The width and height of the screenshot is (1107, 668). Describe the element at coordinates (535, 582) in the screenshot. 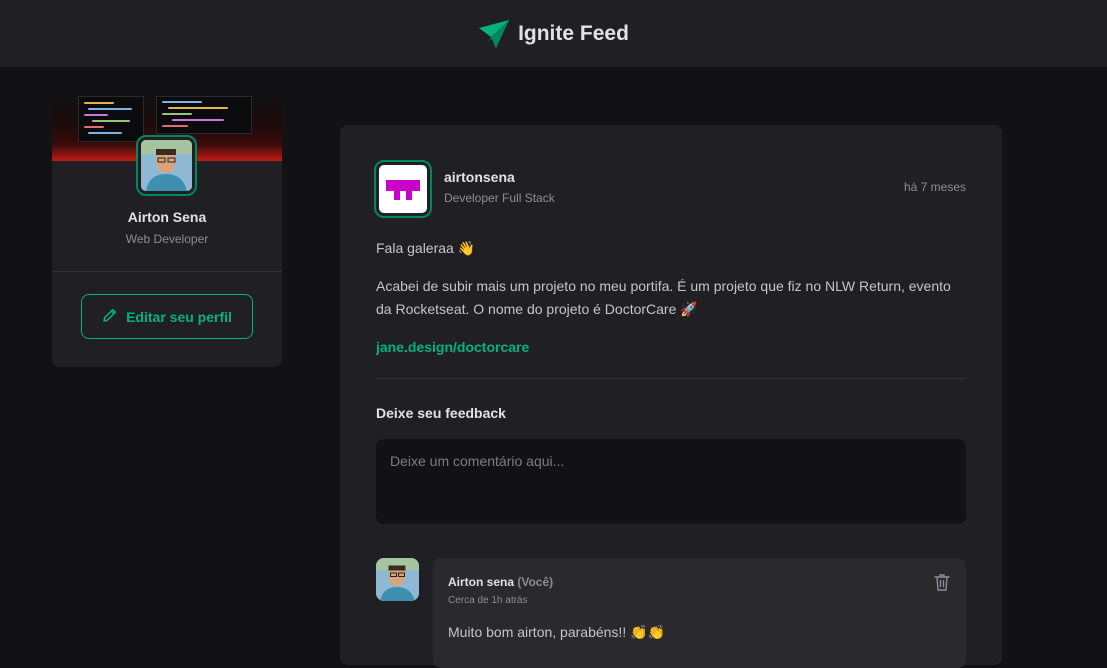

I see `comment-you-tag: (Você)` at that location.